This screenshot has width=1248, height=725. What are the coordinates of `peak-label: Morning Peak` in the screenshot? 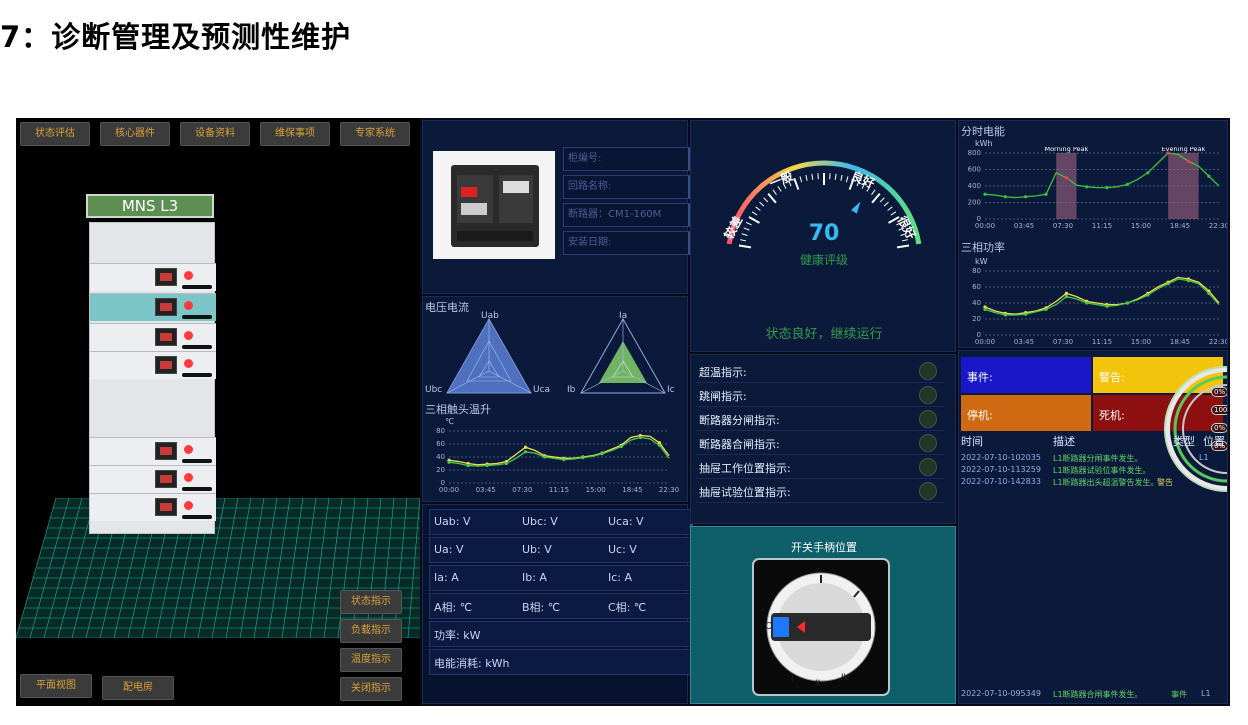 It's located at (1066, 150).